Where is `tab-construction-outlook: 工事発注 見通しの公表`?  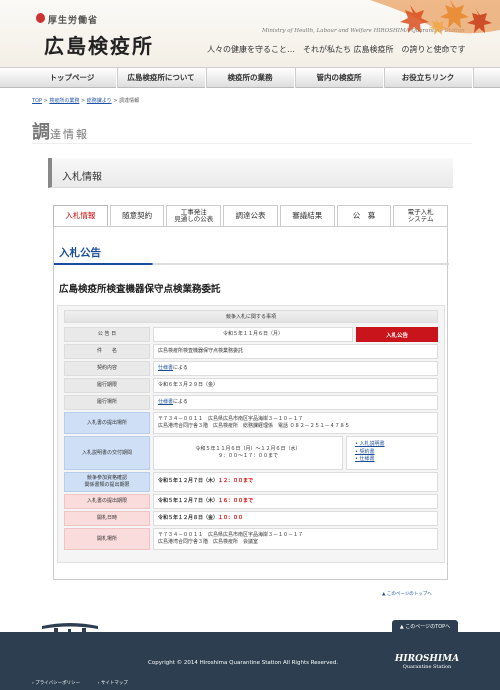
tab-construction-outlook: 工事発注 見通しの公表 is located at coordinates (194, 215).